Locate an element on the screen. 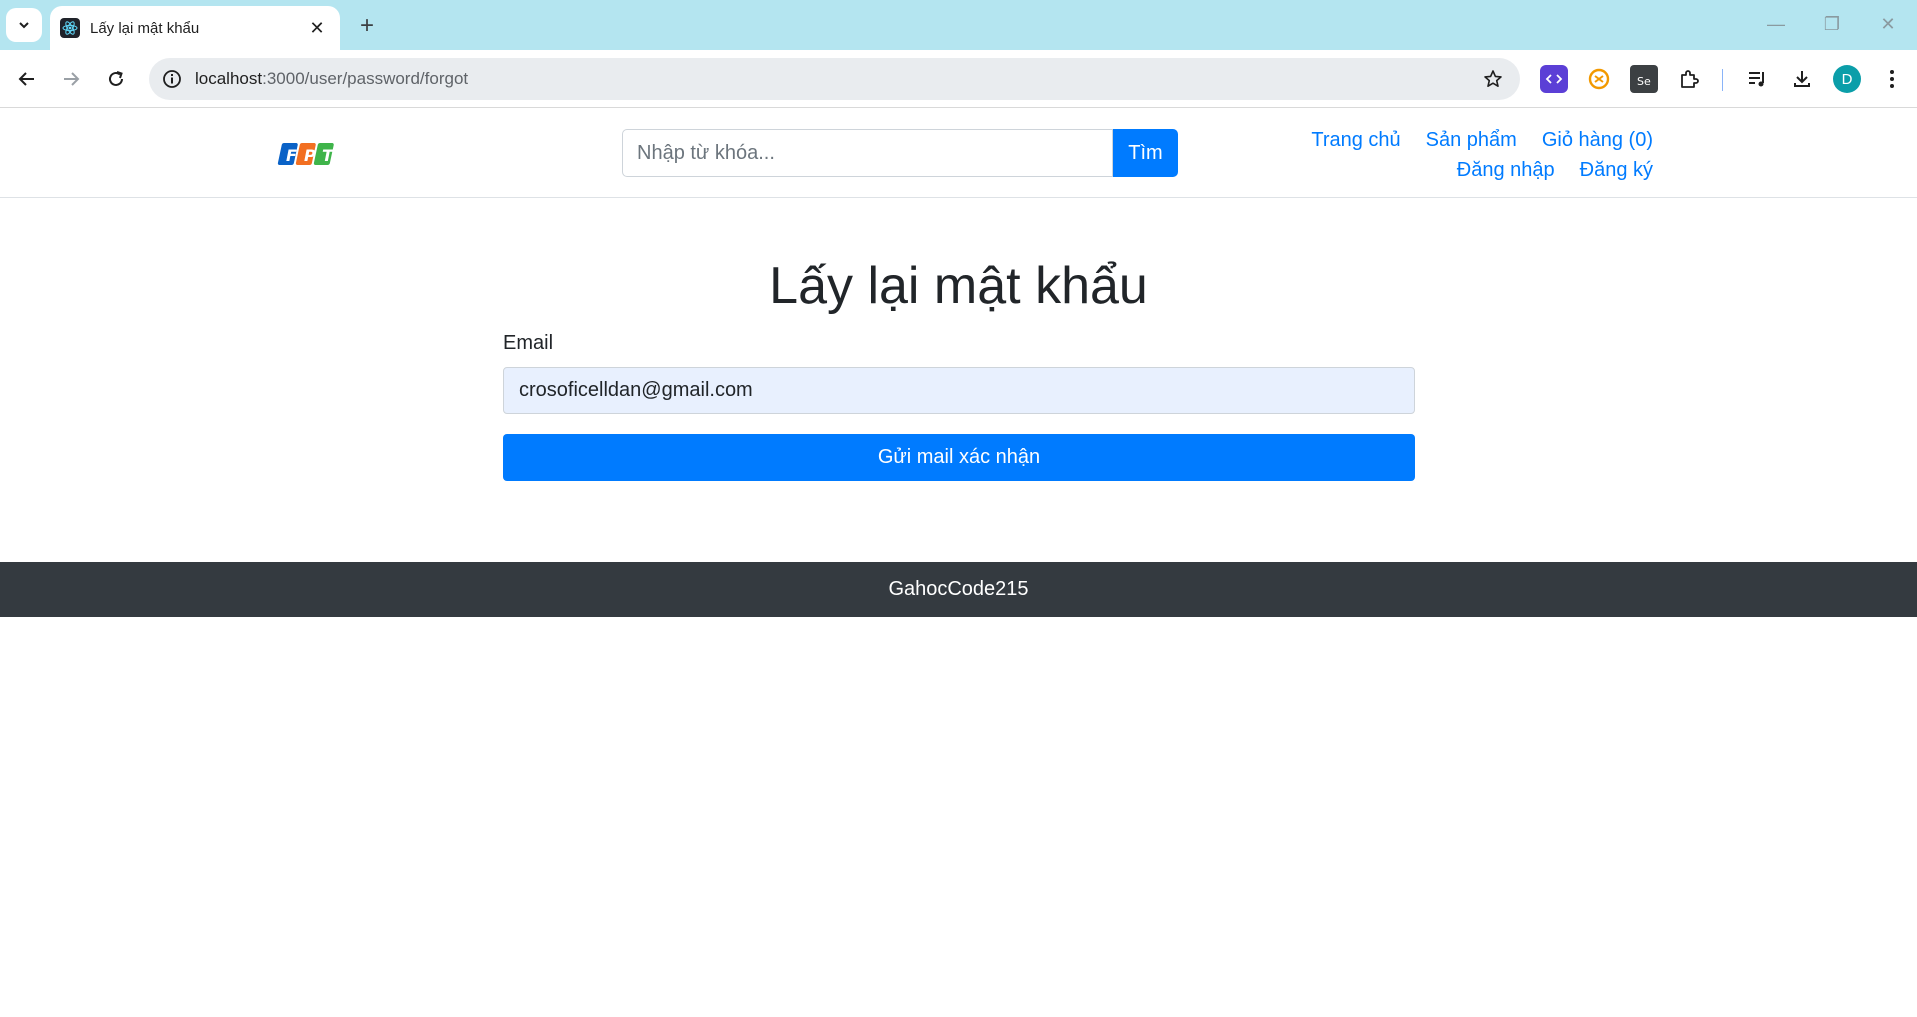 The height and width of the screenshot is (1017, 1917). search-button: Tìm is located at coordinates (1145, 153).